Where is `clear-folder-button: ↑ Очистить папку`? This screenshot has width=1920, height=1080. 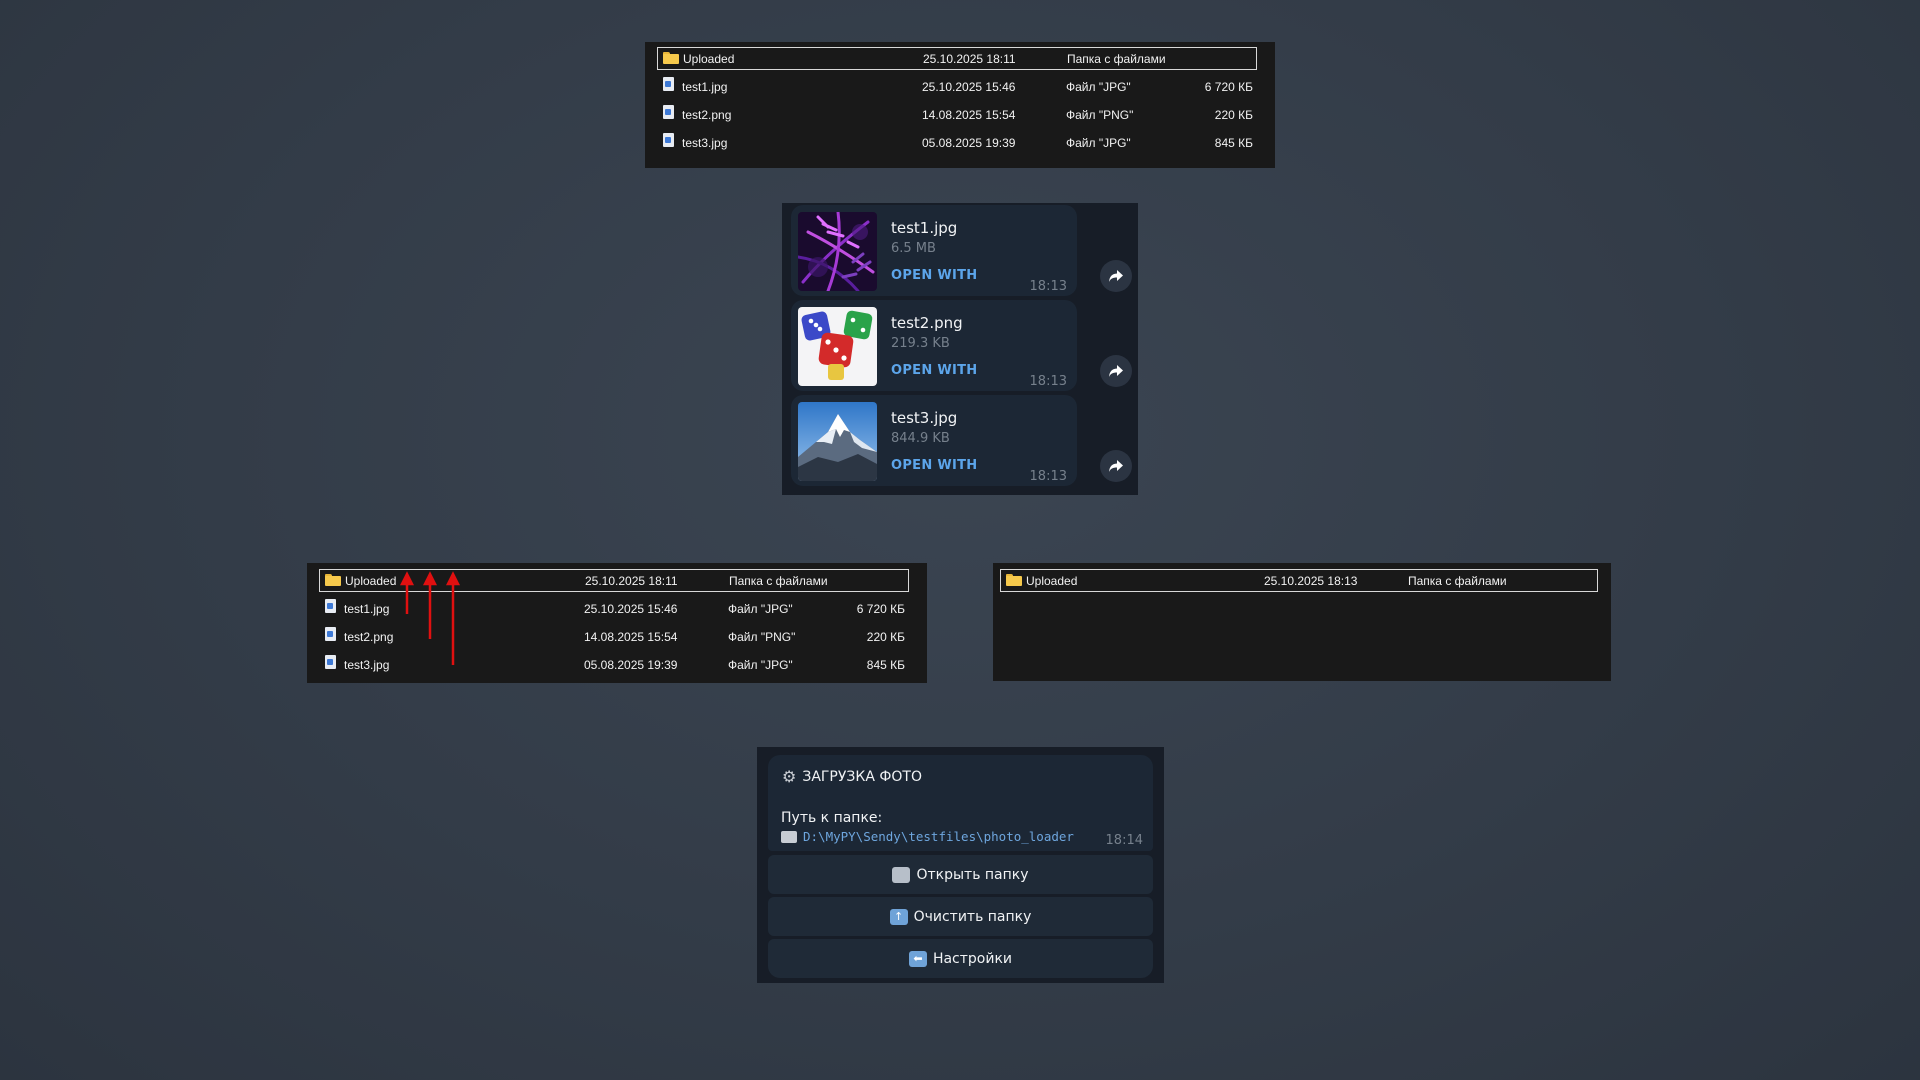
clear-folder-button: ↑ Очистить папку is located at coordinates (960, 916).